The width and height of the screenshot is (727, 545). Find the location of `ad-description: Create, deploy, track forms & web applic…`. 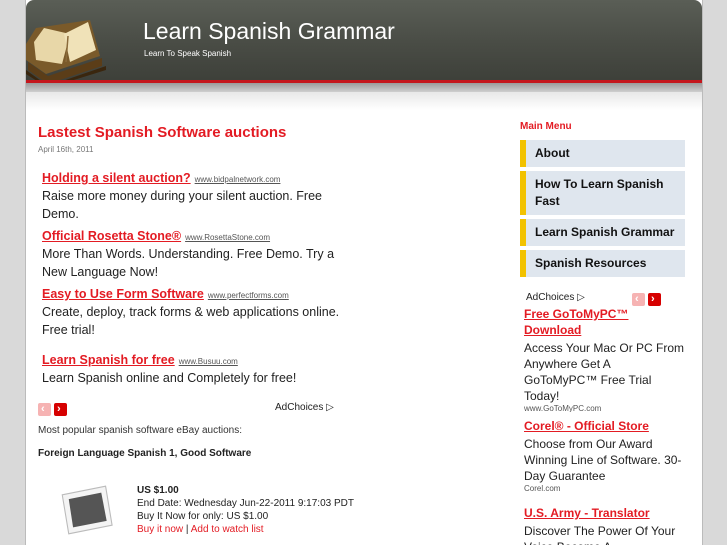

ad-description: Create, deploy, track forms & web applic… is located at coordinates (191, 321).